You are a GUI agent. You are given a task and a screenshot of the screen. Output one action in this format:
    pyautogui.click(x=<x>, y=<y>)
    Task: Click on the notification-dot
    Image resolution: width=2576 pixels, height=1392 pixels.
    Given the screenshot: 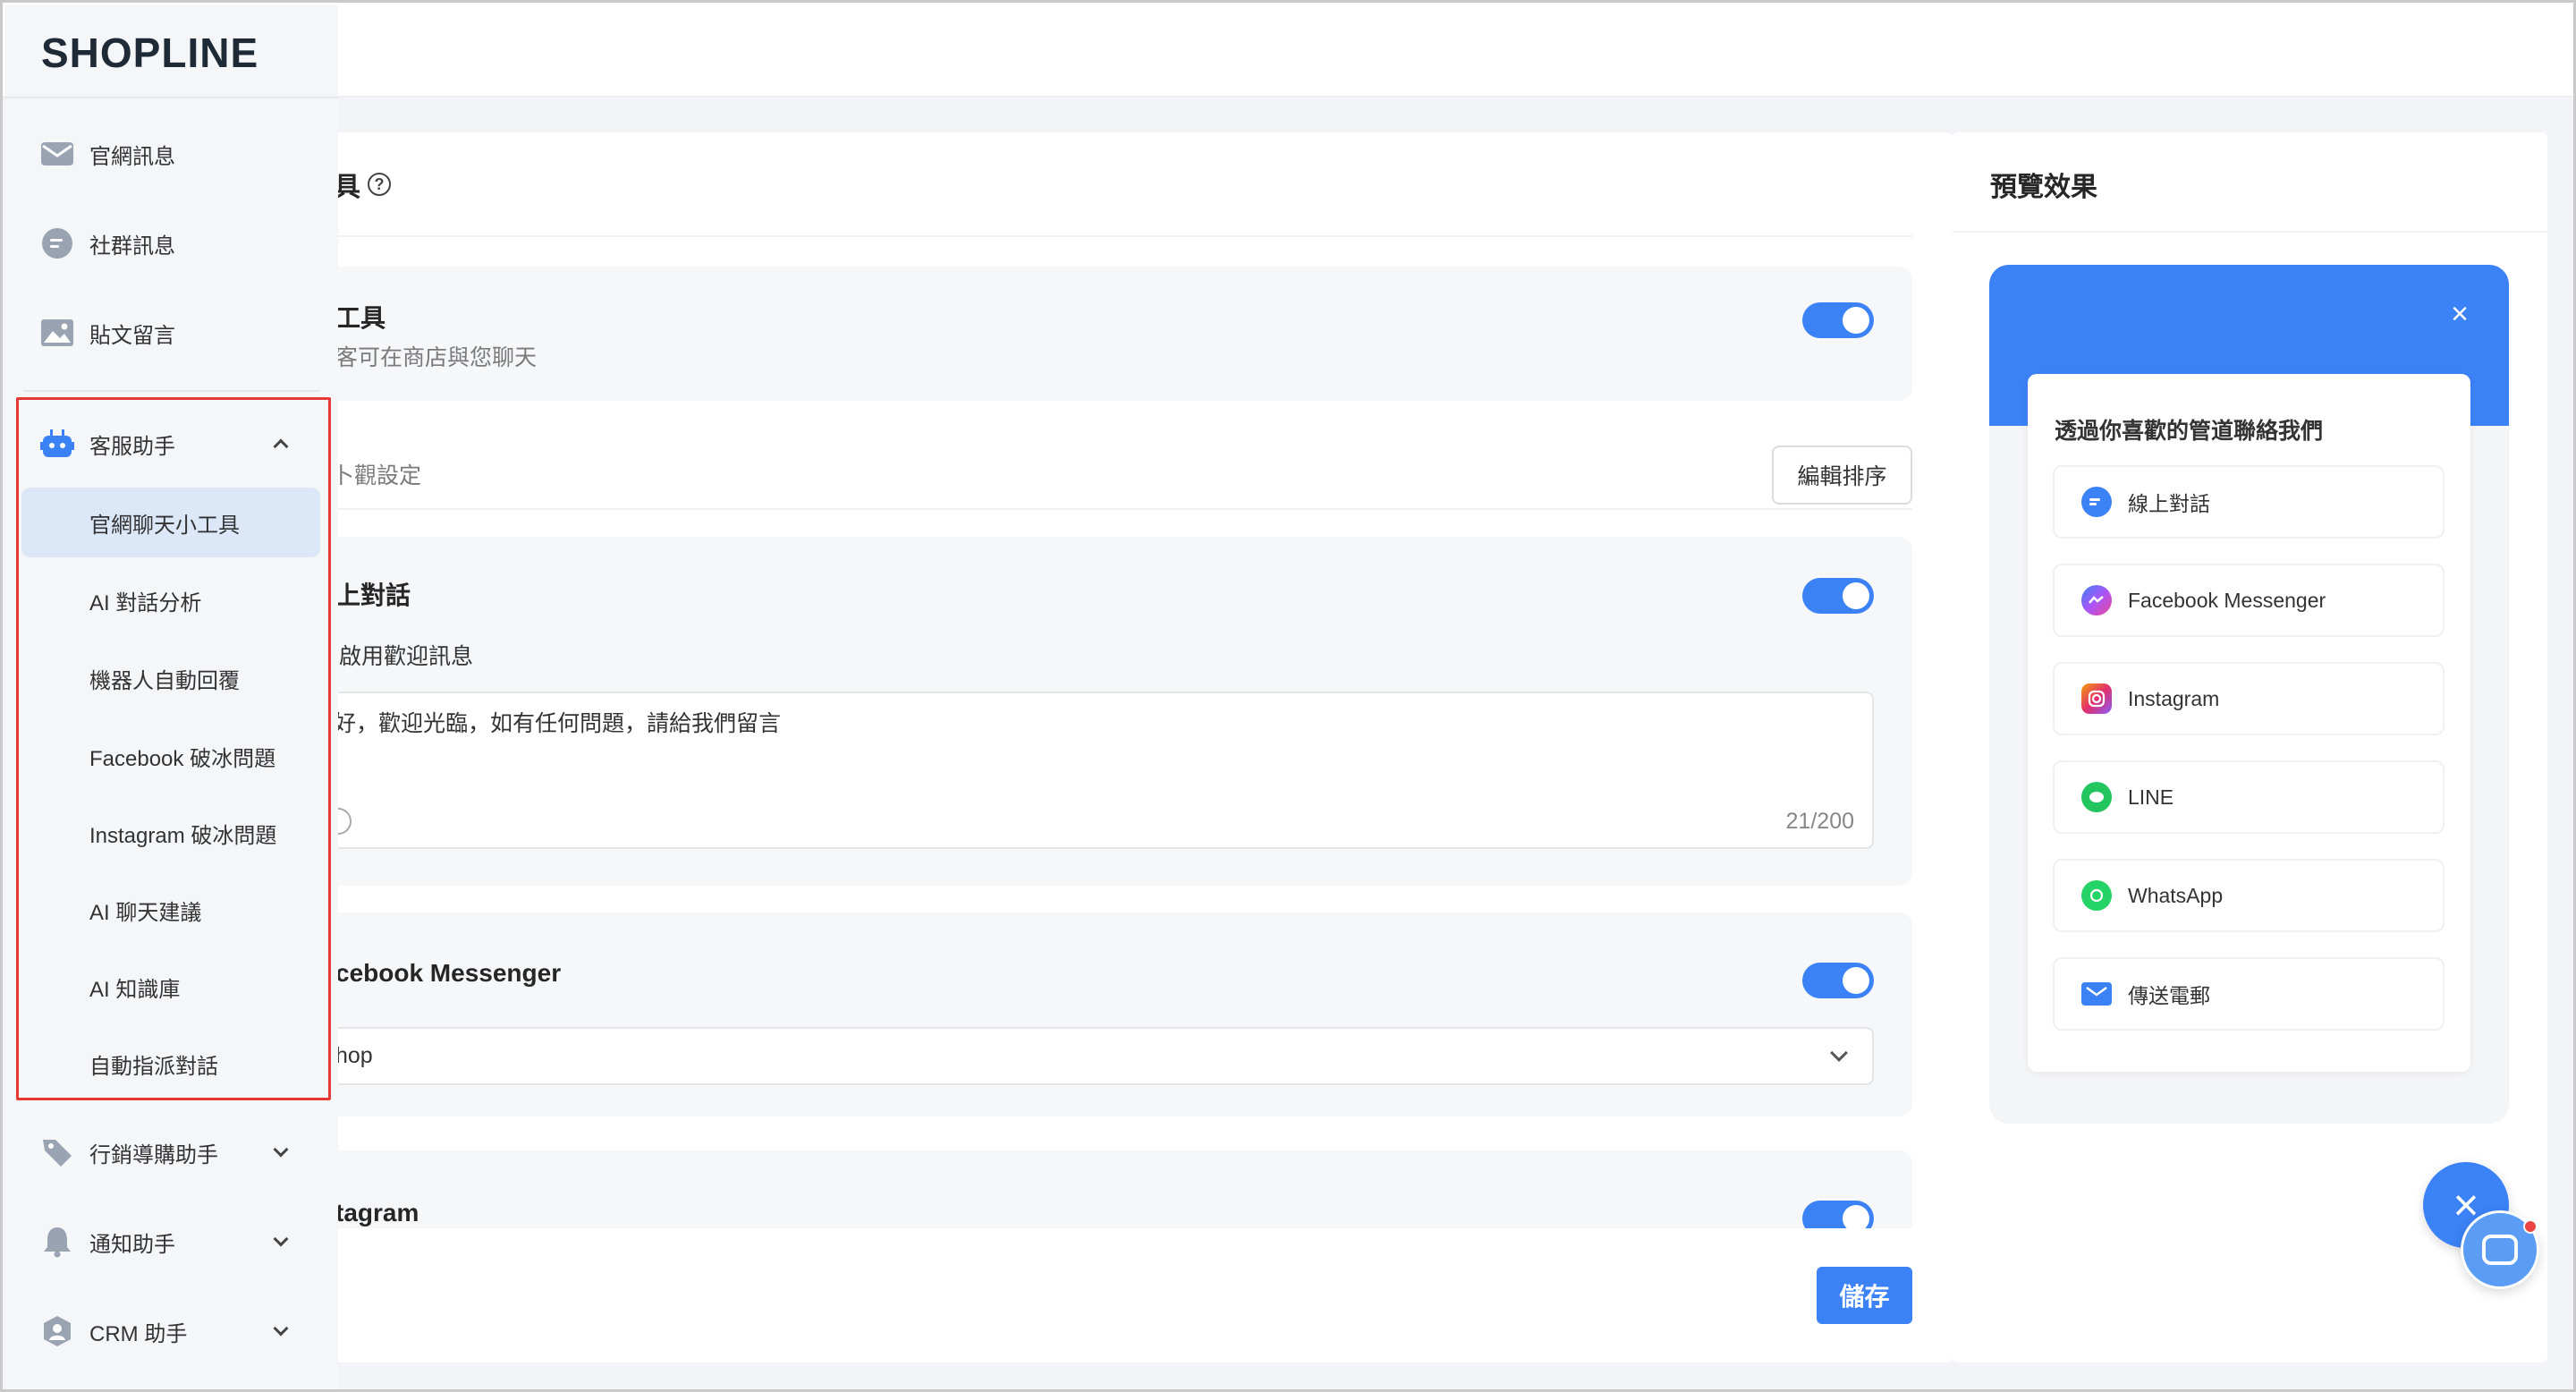 What is the action you would take?
    pyautogui.click(x=2530, y=1226)
    